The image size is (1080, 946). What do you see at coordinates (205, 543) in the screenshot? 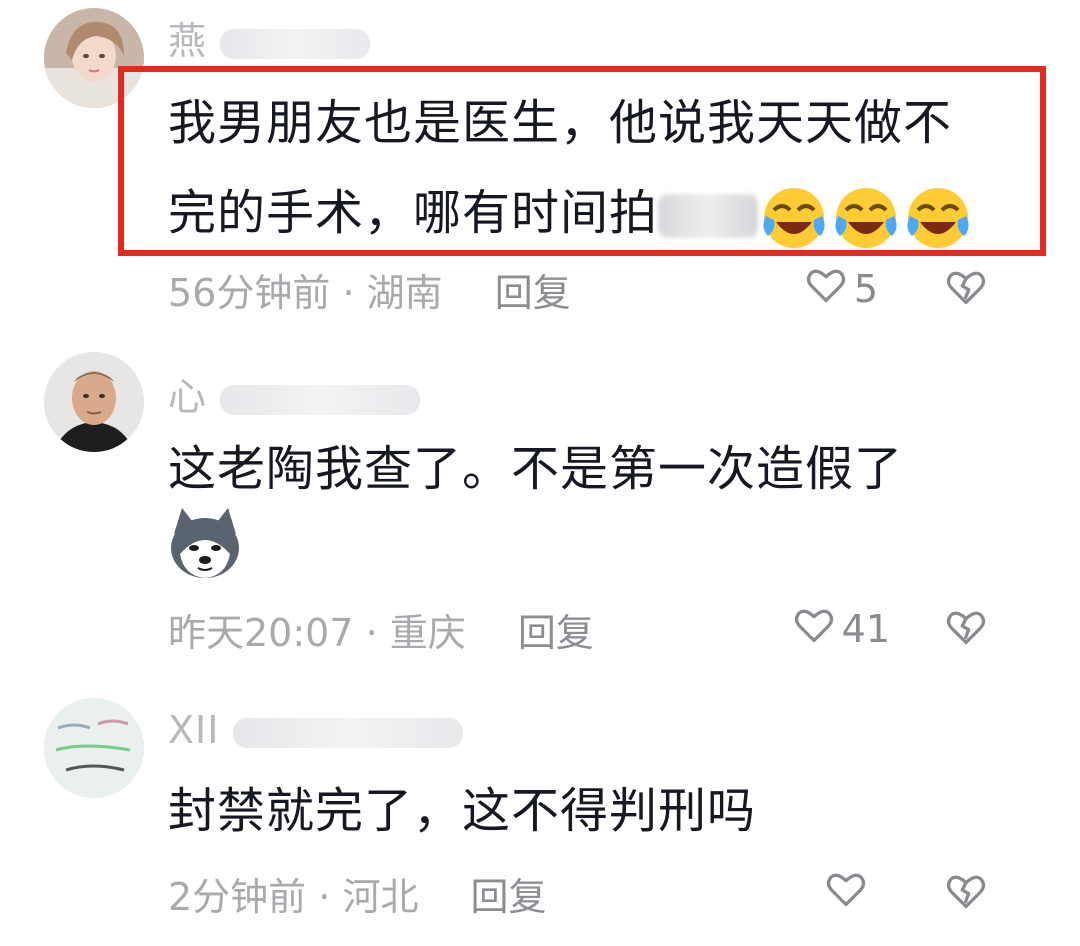
I see `husky-dog-emoji` at bounding box center [205, 543].